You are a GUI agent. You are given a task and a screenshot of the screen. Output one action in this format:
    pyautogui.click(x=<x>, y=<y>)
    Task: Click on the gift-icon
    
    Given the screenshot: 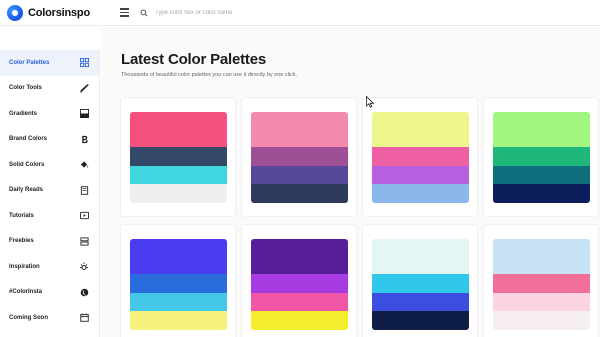 What is the action you would take?
    pyautogui.click(x=84, y=241)
    